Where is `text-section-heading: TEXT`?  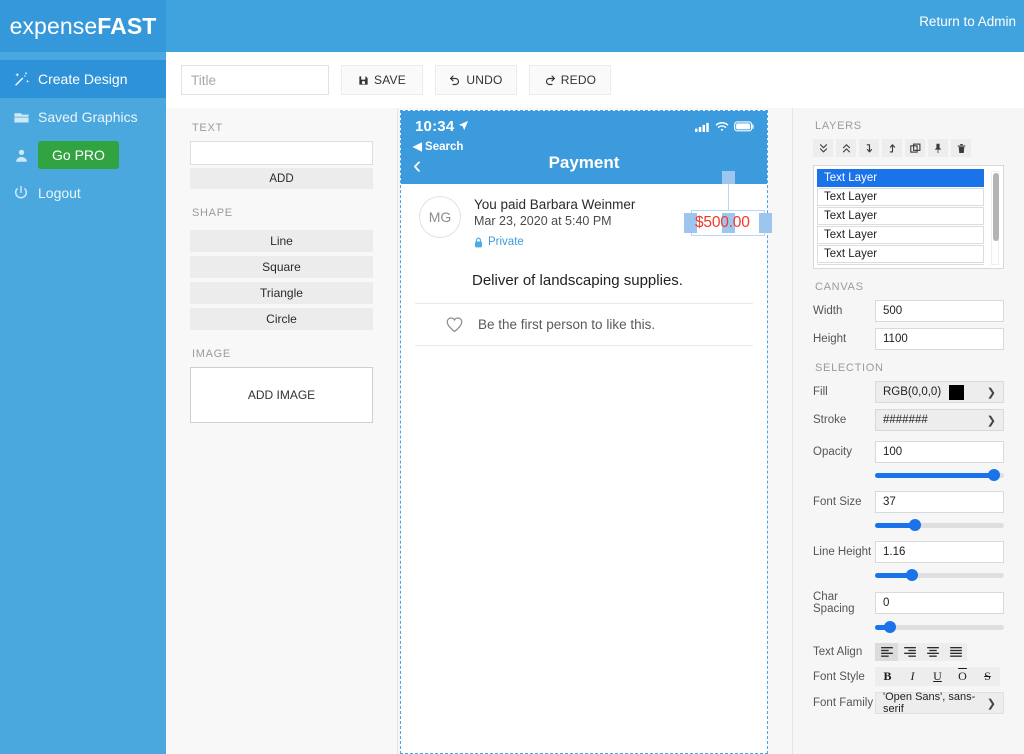 text-section-heading: TEXT is located at coordinates (207, 128).